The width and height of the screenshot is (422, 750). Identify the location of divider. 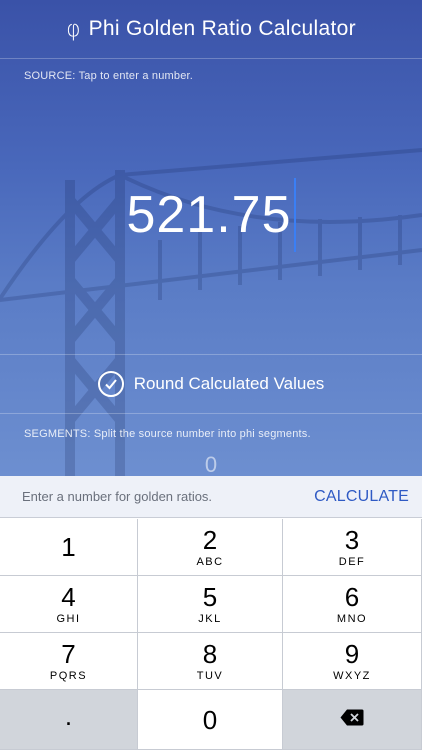
(211, 413).